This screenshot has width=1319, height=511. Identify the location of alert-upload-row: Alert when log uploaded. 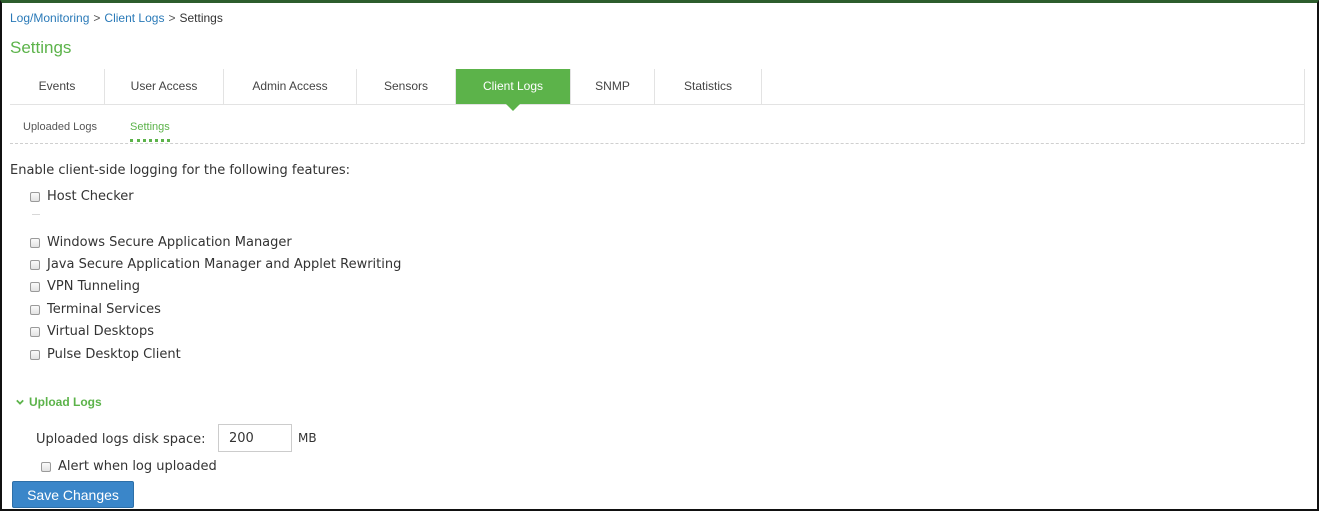
(129, 466).